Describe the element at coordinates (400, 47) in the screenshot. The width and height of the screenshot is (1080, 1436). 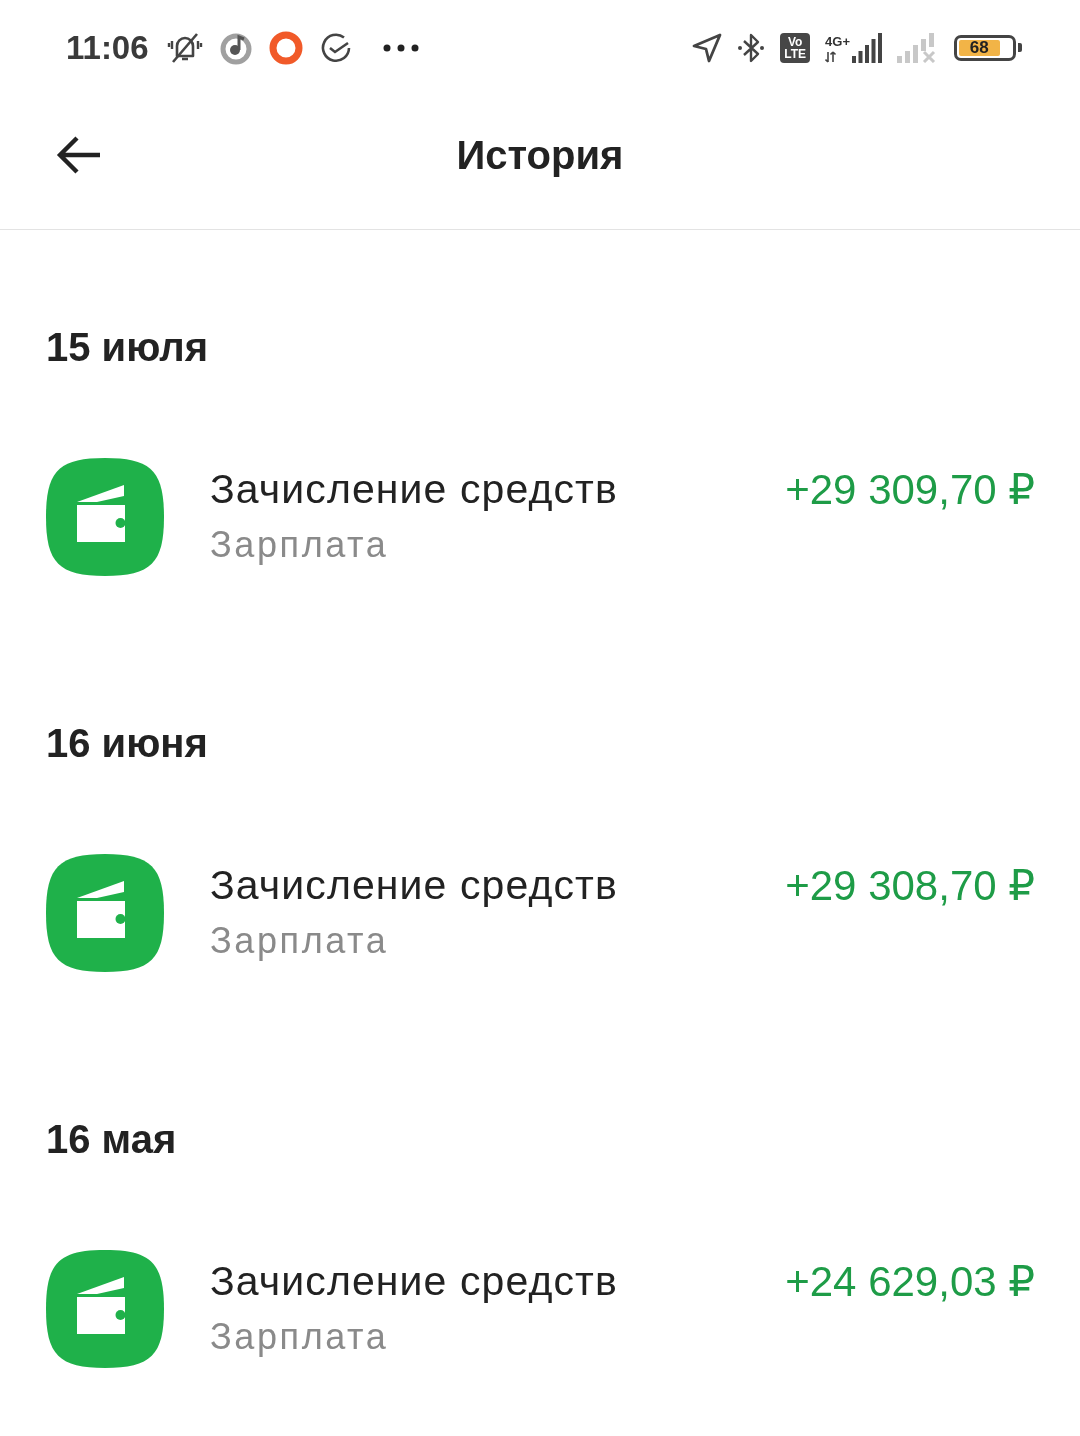
I see `more-icon` at that location.